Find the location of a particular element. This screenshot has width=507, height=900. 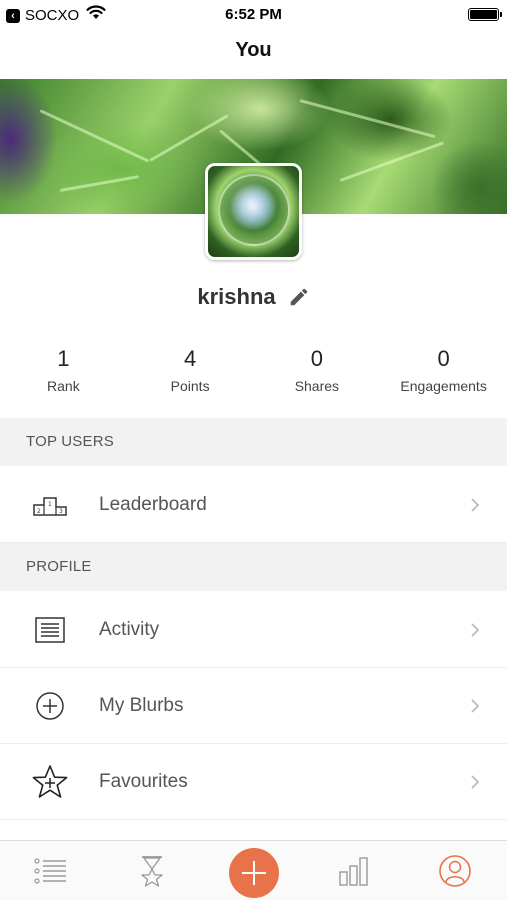

status-bar: ‹ SOCXO 6:52 PM is located at coordinates (253, 15).